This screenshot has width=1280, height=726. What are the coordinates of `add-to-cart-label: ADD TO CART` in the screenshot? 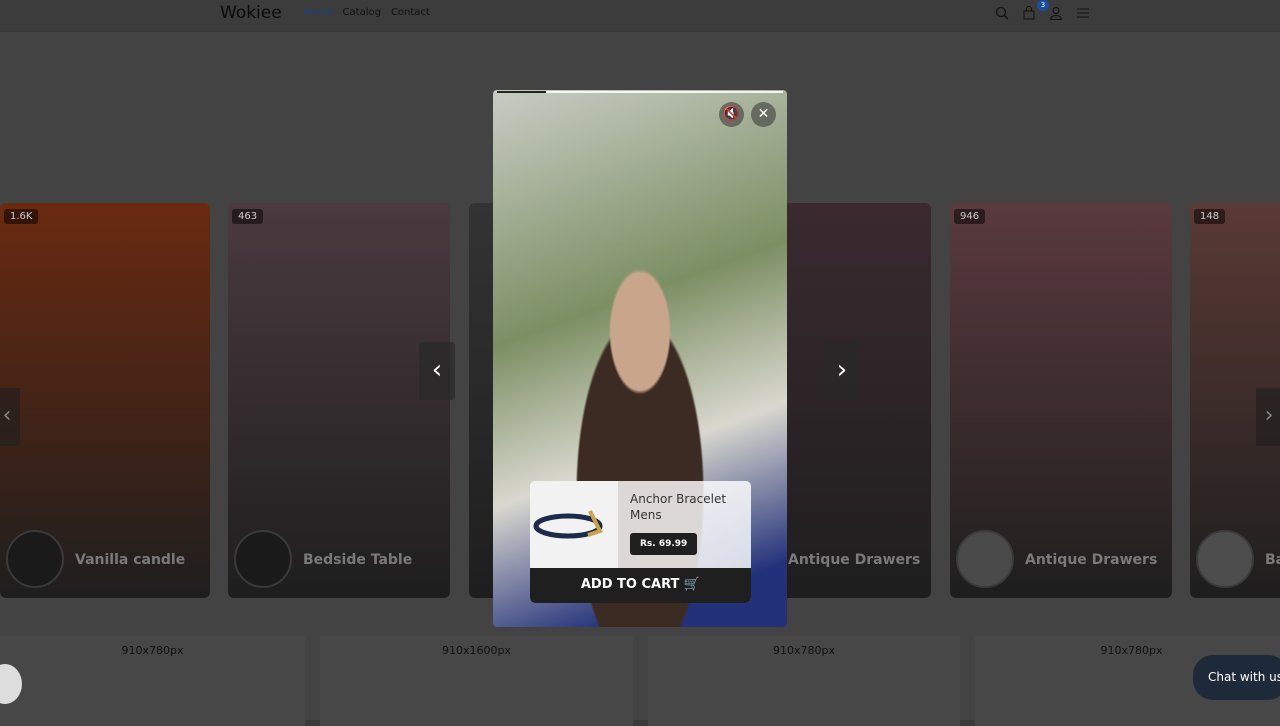 It's located at (630, 584).